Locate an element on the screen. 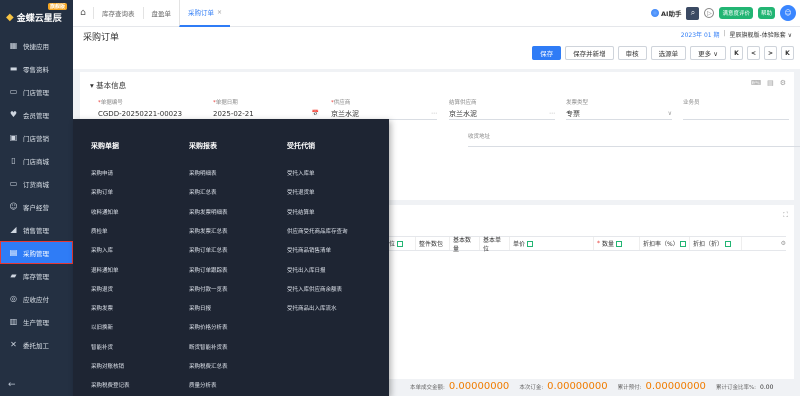  menu-item: 采购日报 is located at coordinates (200, 308).